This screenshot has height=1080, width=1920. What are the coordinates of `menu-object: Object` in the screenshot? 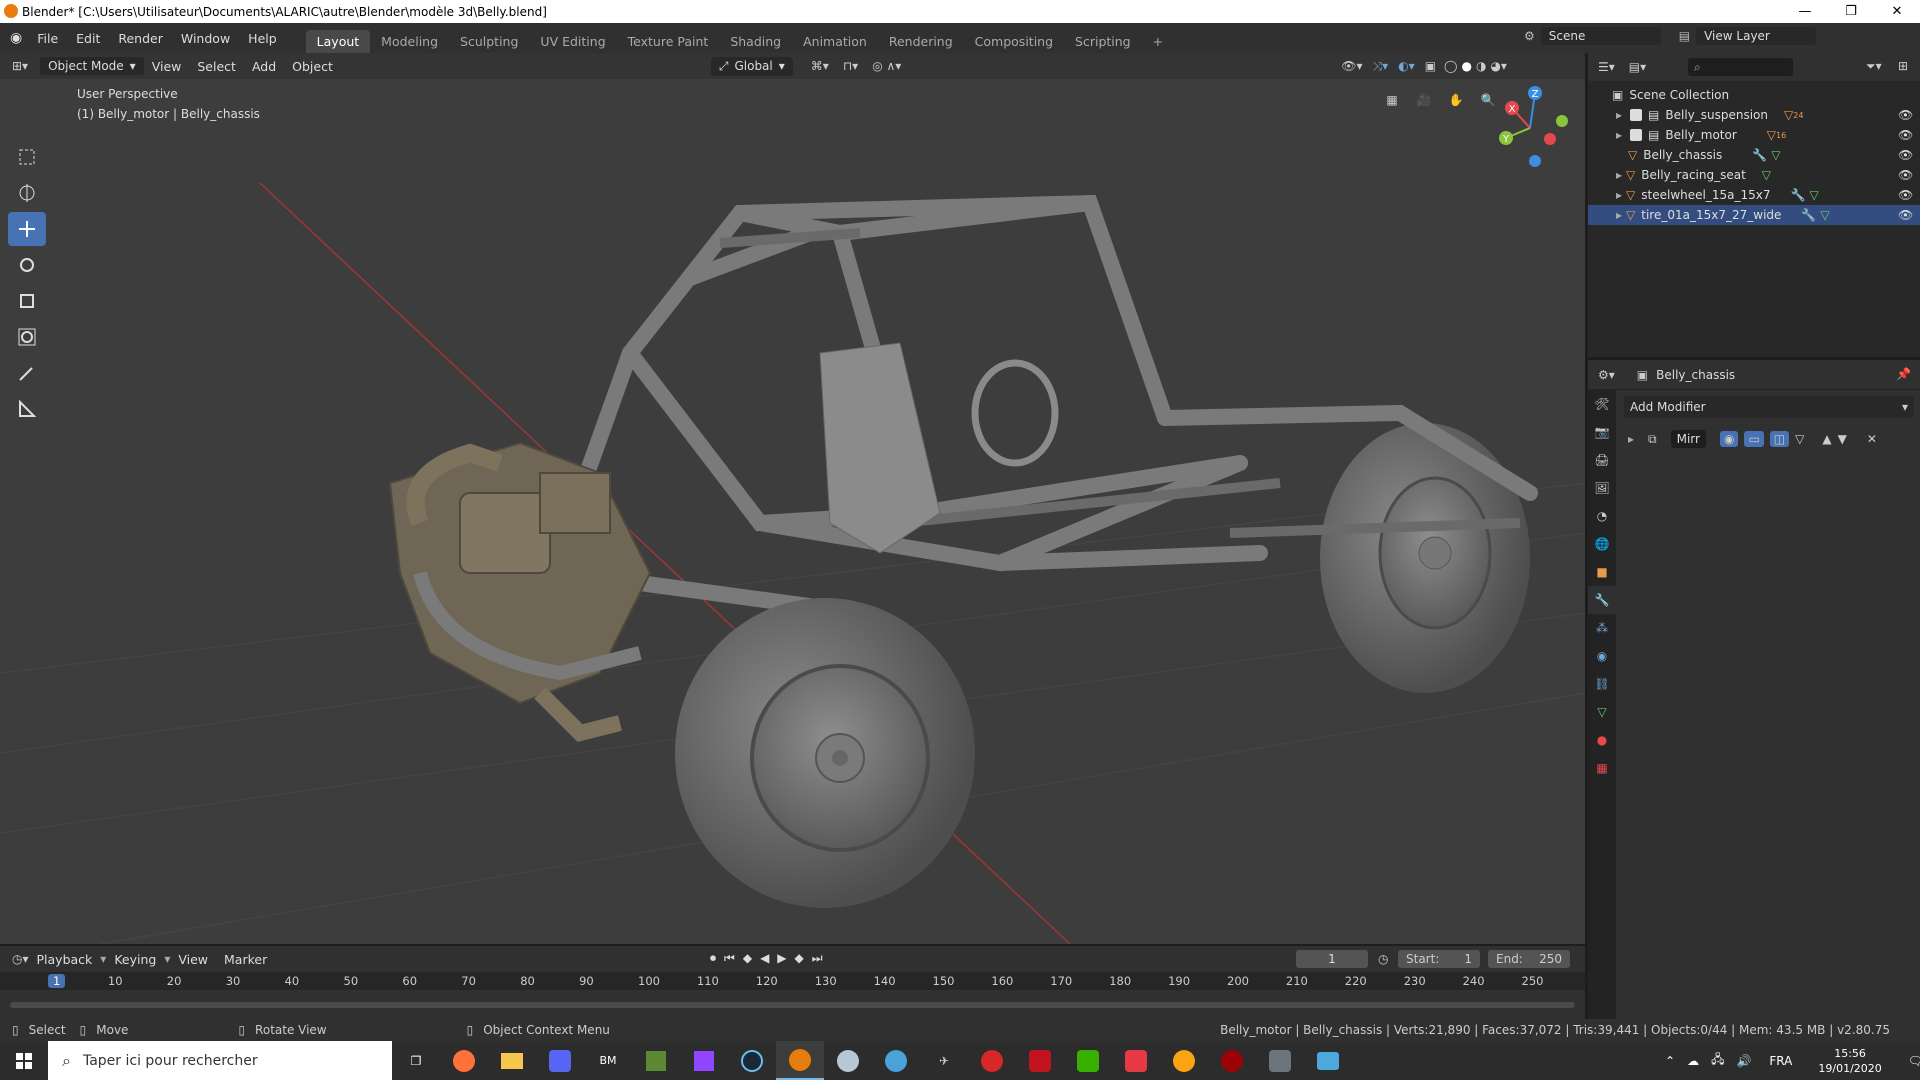 It's located at (312, 66).